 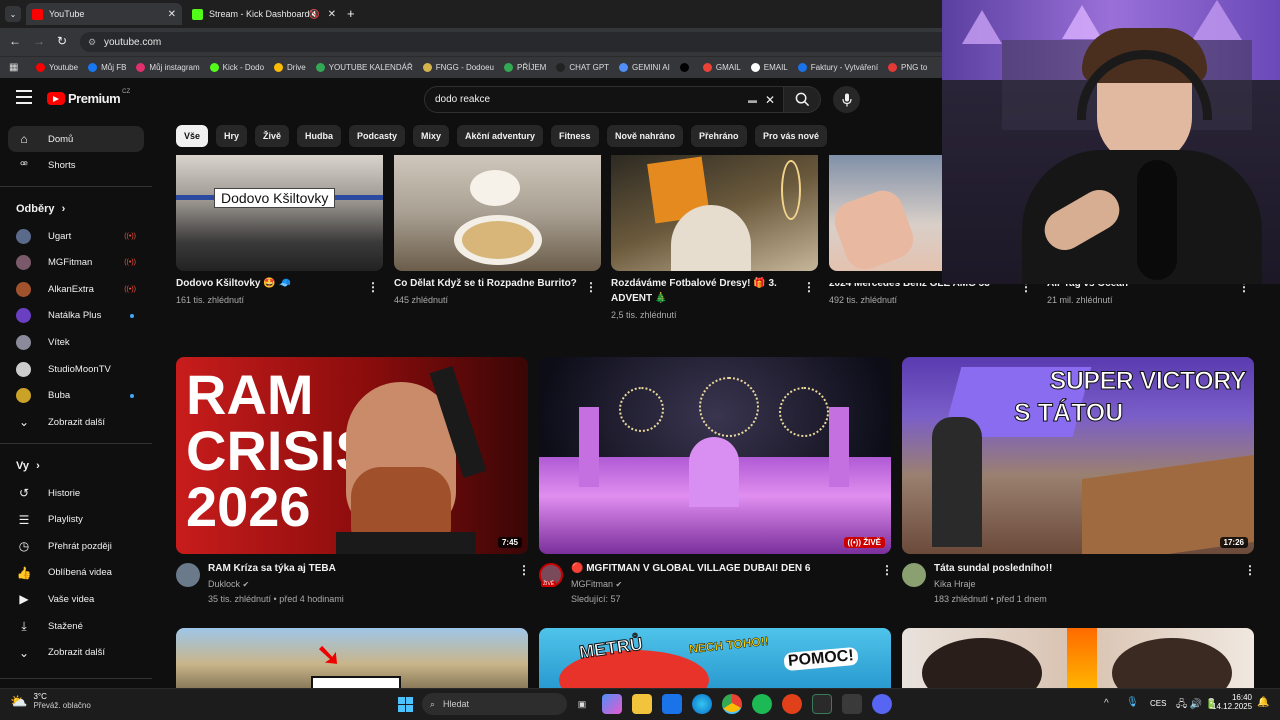 What do you see at coordinates (721, 67) in the screenshot?
I see `bookmark-item: GMAIL` at bounding box center [721, 67].